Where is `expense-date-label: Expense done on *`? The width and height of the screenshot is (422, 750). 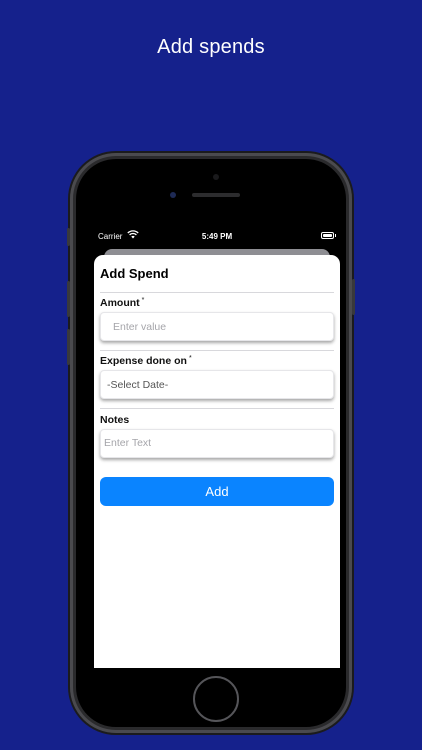
expense-date-label: Expense done on * is located at coordinates (146, 361).